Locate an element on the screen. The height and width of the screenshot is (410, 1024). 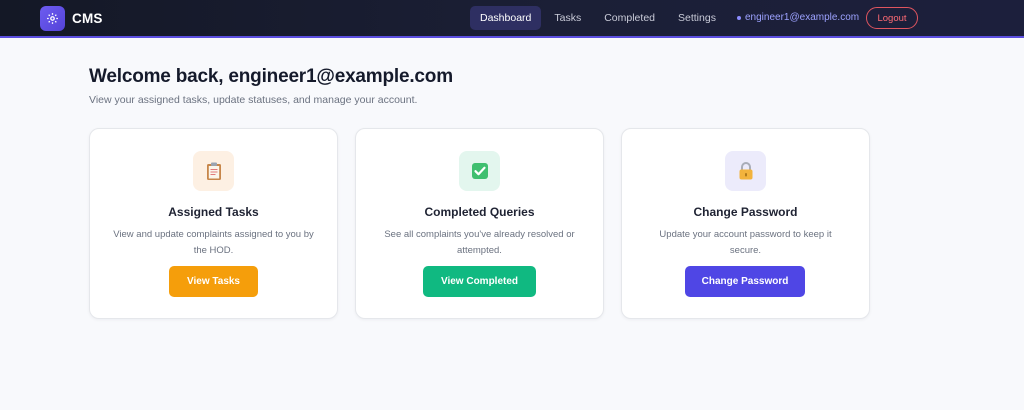
nav-link-dashboard: Dashboard is located at coordinates (506, 18).